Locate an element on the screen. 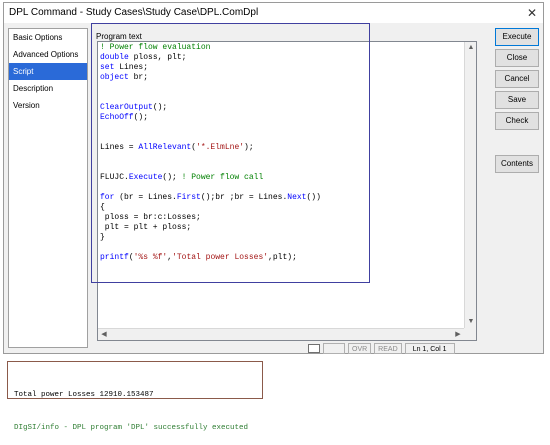 The image size is (550, 445). code-line: { is located at coordinates (281, 208).